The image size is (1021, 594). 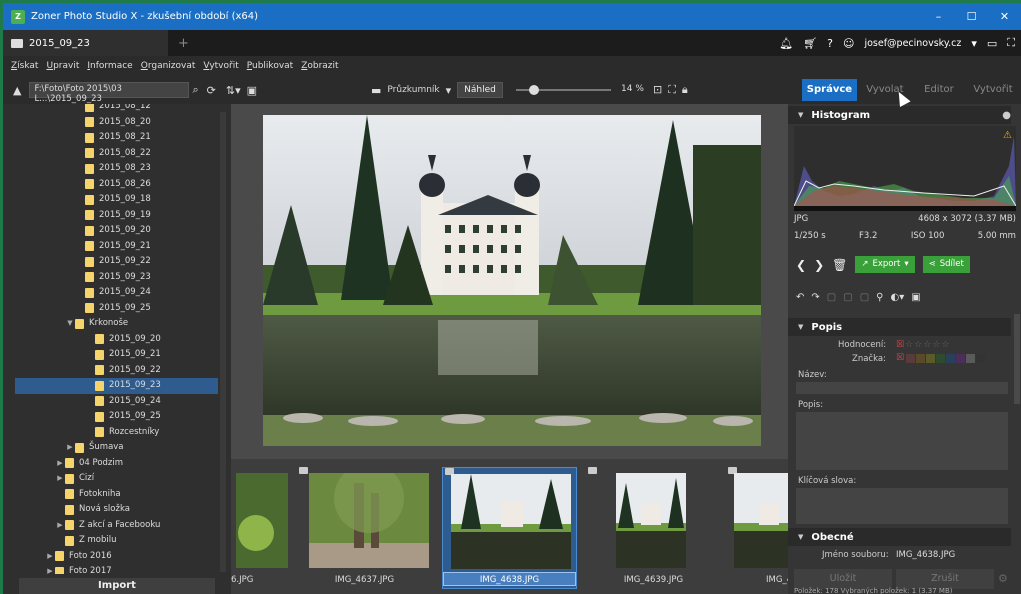 What do you see at coordinates (183, 43) in the screenshot?
I see `add-tab-button: +` at bounding box center [183, 43].